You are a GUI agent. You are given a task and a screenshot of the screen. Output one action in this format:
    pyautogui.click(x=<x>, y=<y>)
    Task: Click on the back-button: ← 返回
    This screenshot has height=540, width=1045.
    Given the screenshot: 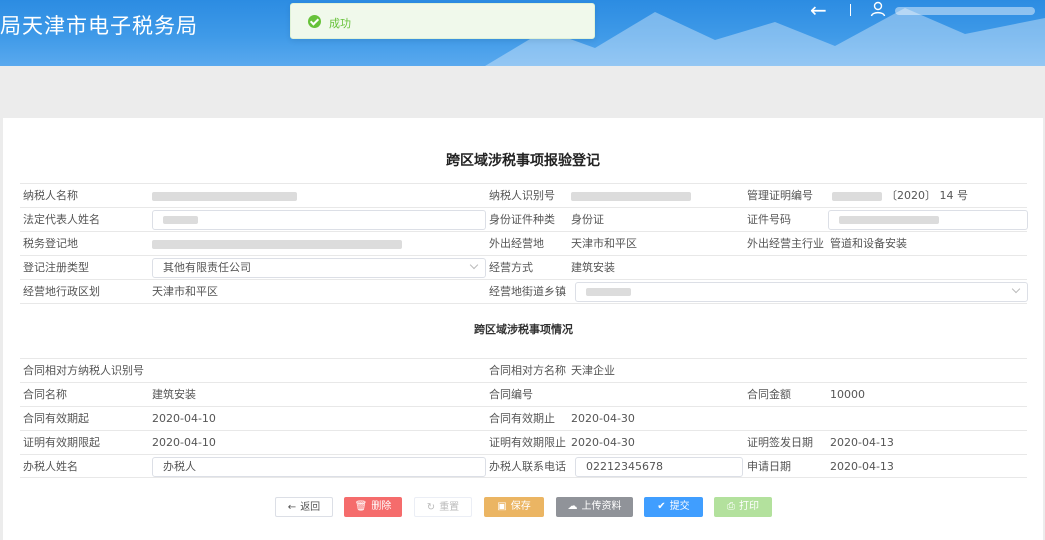 What is the action you would take?
    pyautogui.click(x=304, y=507)
    